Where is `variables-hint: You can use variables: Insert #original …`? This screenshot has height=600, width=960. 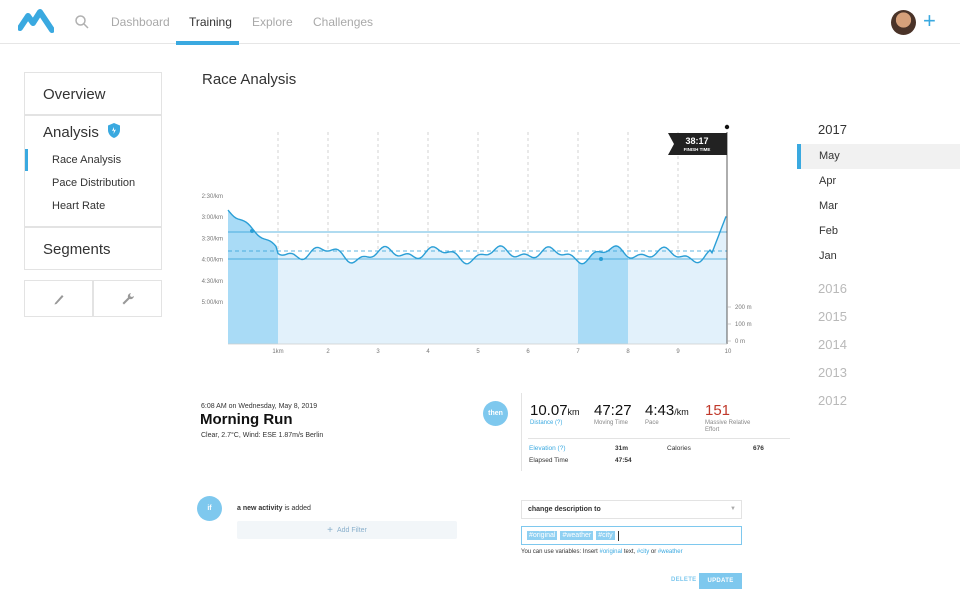
variables-hint: You can use variables: Insert #original … is located at coordinates (602, 552).